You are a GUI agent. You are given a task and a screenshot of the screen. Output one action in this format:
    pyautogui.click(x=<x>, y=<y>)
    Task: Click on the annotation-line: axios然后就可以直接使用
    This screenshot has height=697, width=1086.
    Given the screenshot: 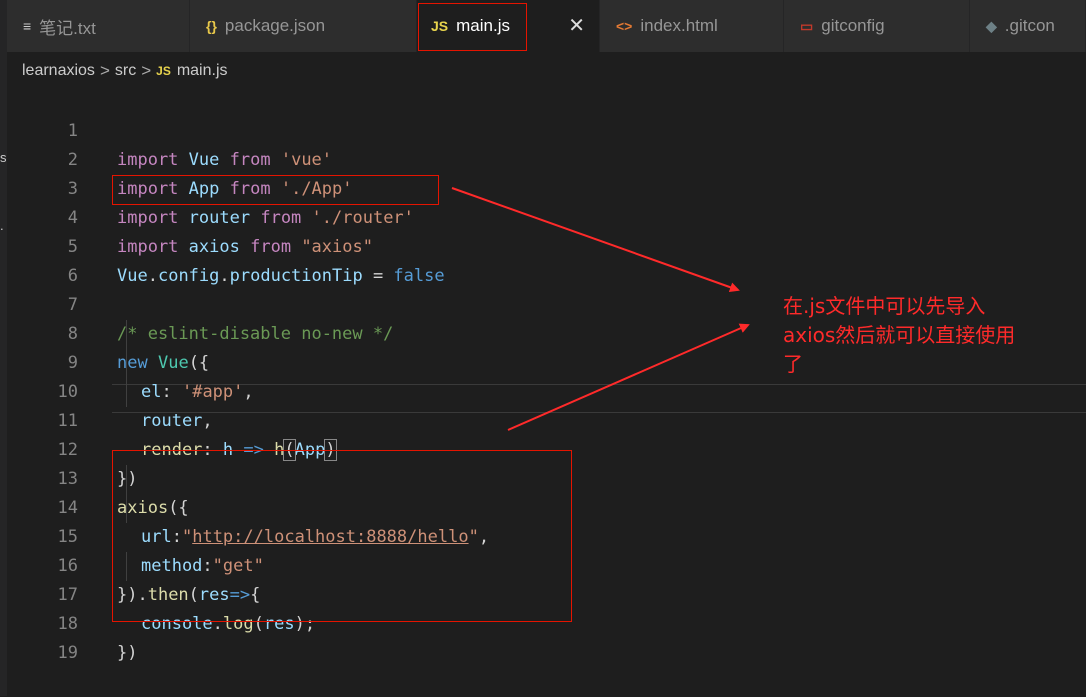 What is the action you would take?
    pyautogui.click(x=899, y=335)
    